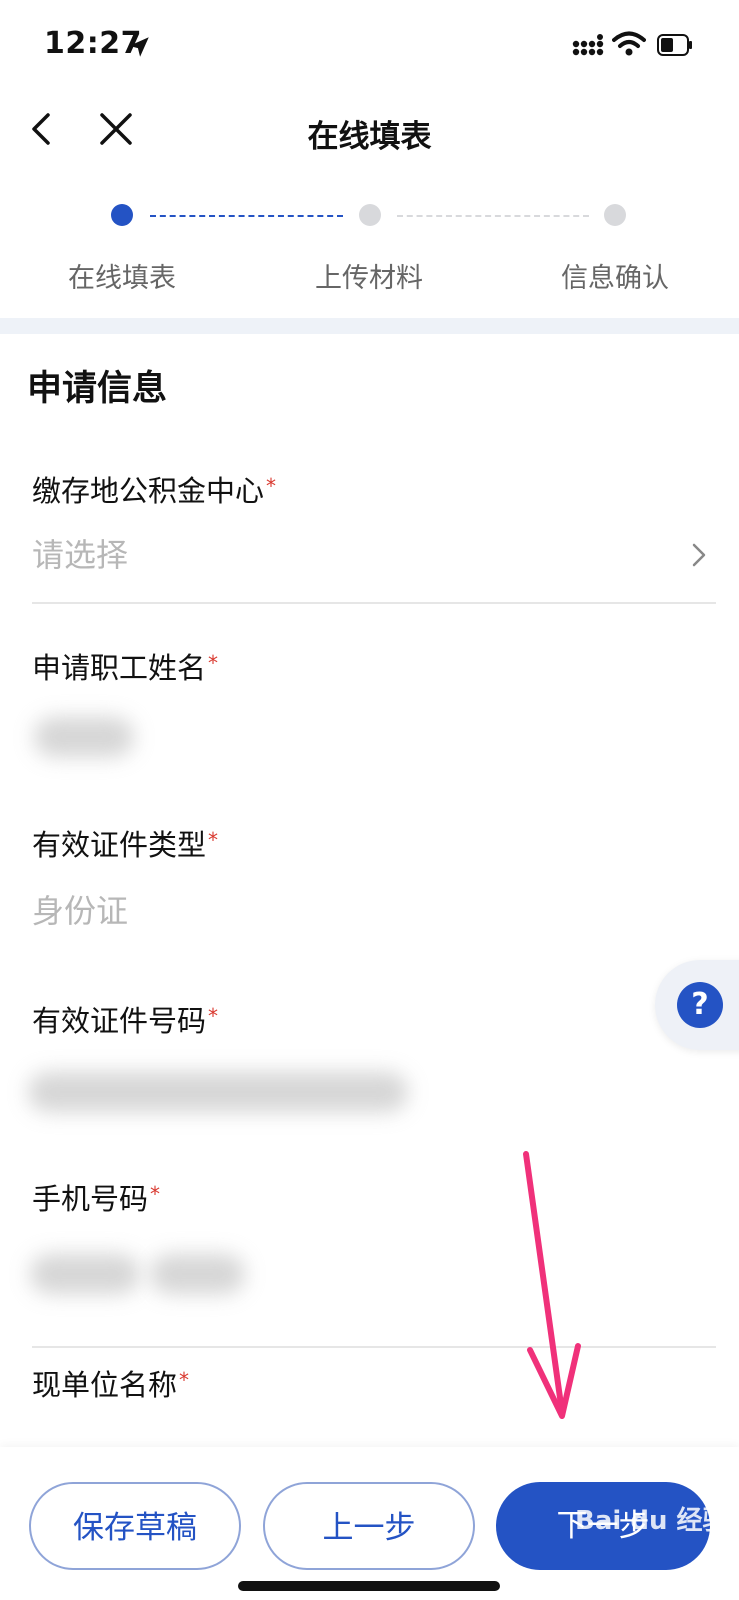  I want to click on battery-icon, so click(674, 45).